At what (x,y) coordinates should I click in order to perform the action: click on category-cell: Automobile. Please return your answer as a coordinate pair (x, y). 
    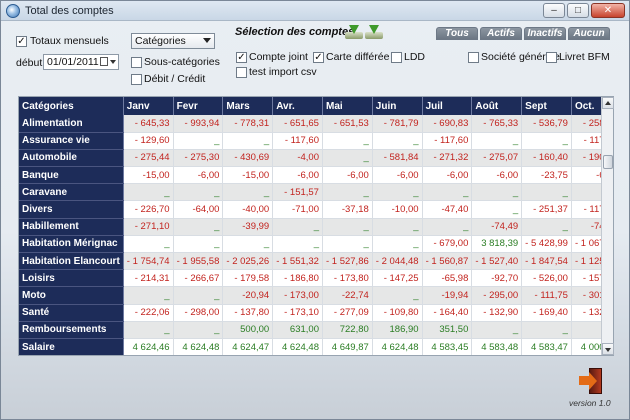
    Looking at the image, I should click on (71, 158).